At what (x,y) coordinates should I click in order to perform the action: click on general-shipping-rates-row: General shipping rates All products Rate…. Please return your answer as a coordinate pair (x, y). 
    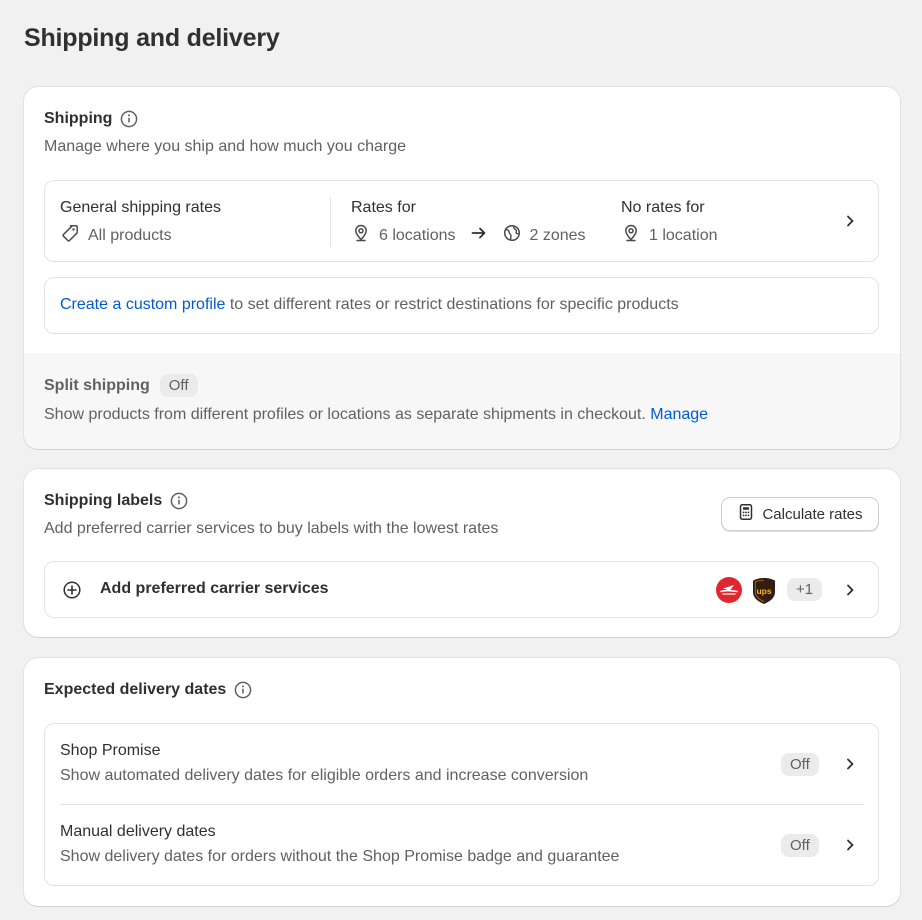
    Looking at the image, I should click on (461, 221).